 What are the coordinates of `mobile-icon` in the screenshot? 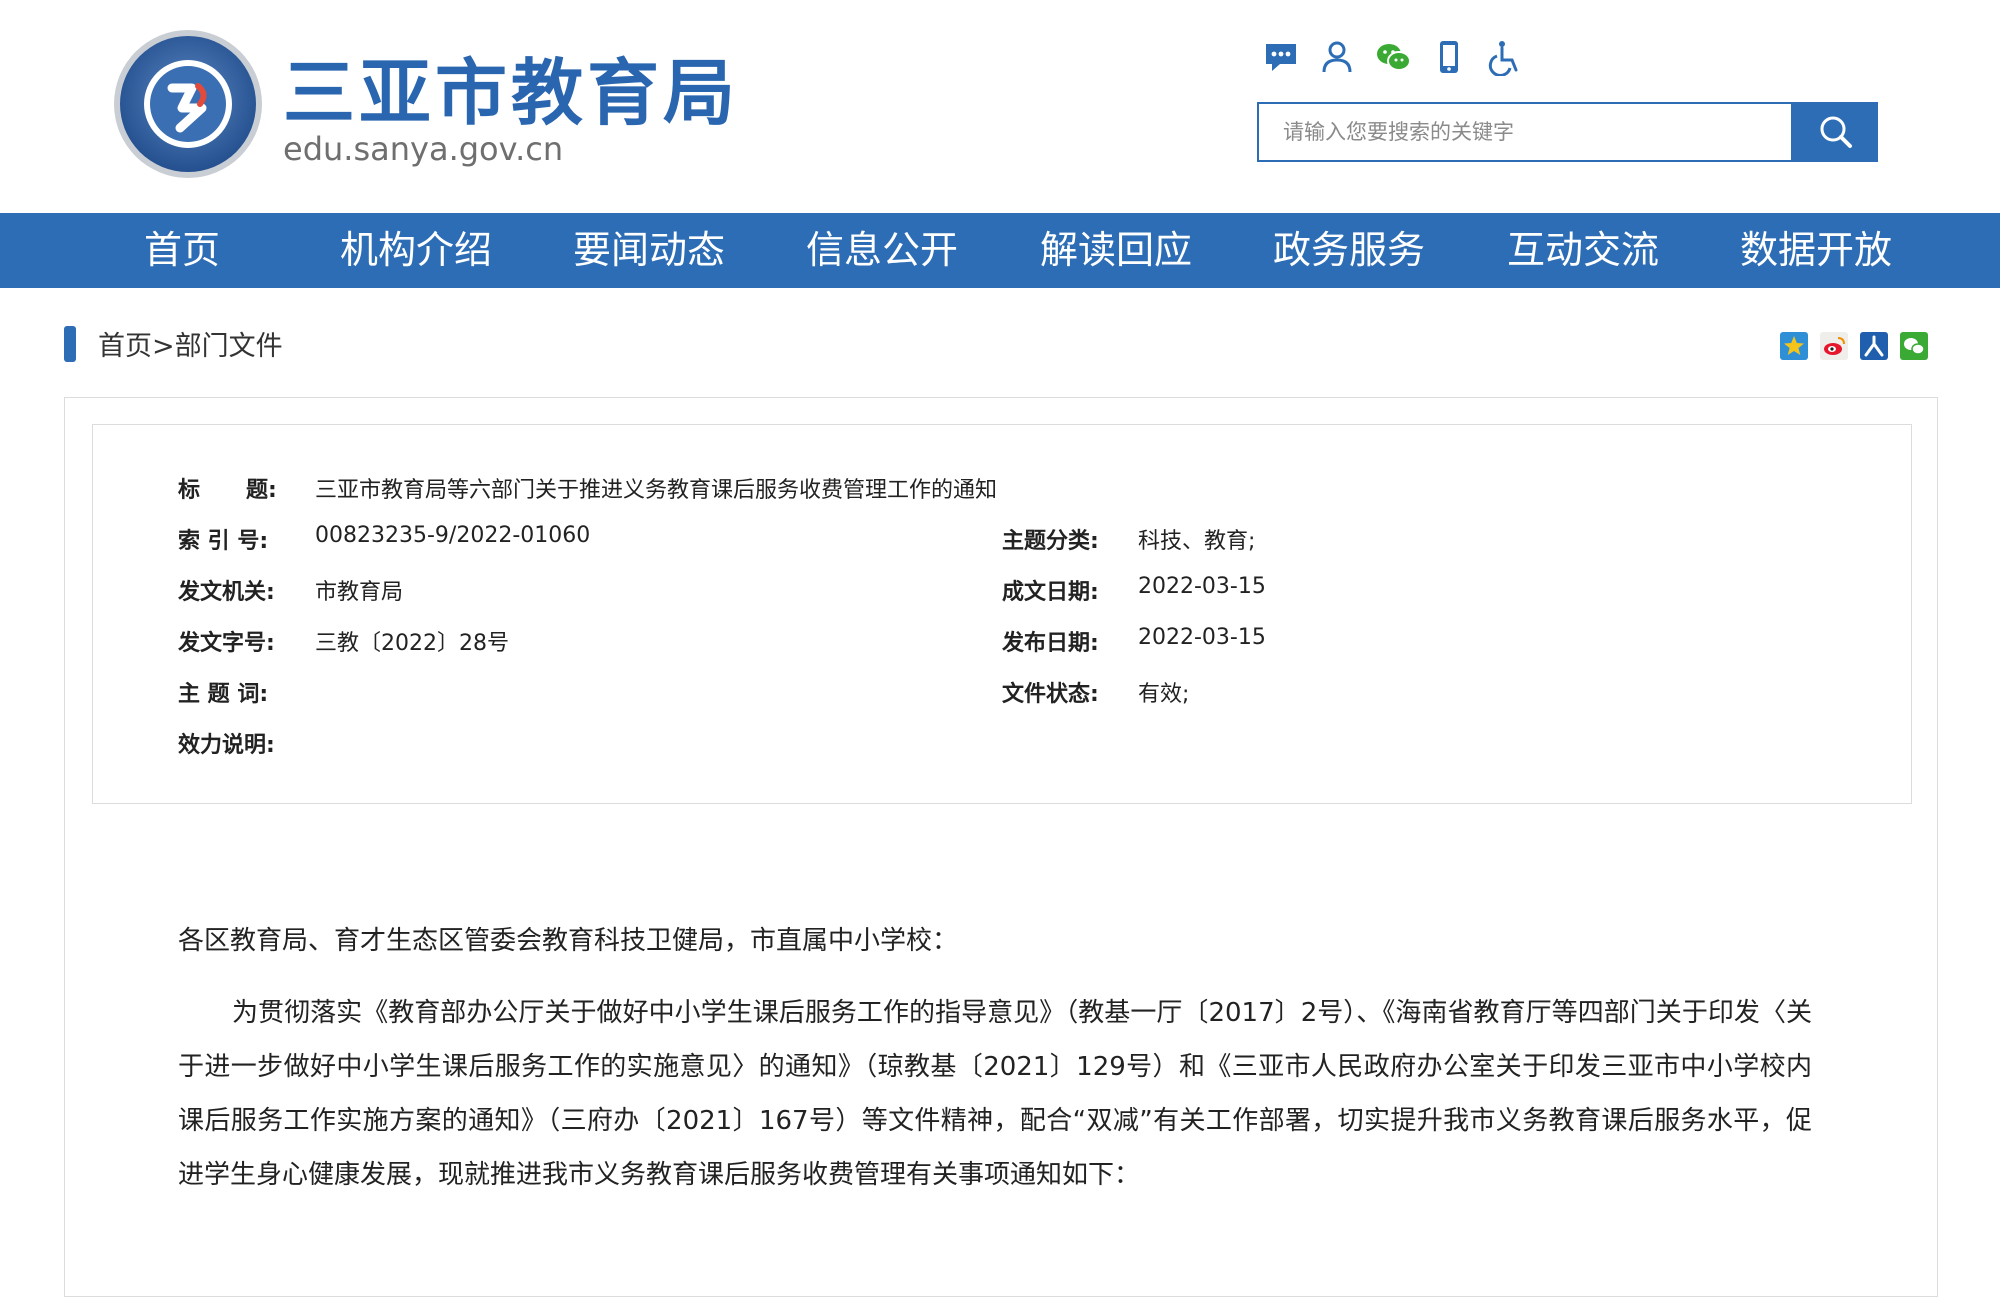 It's located at (1449, 57).